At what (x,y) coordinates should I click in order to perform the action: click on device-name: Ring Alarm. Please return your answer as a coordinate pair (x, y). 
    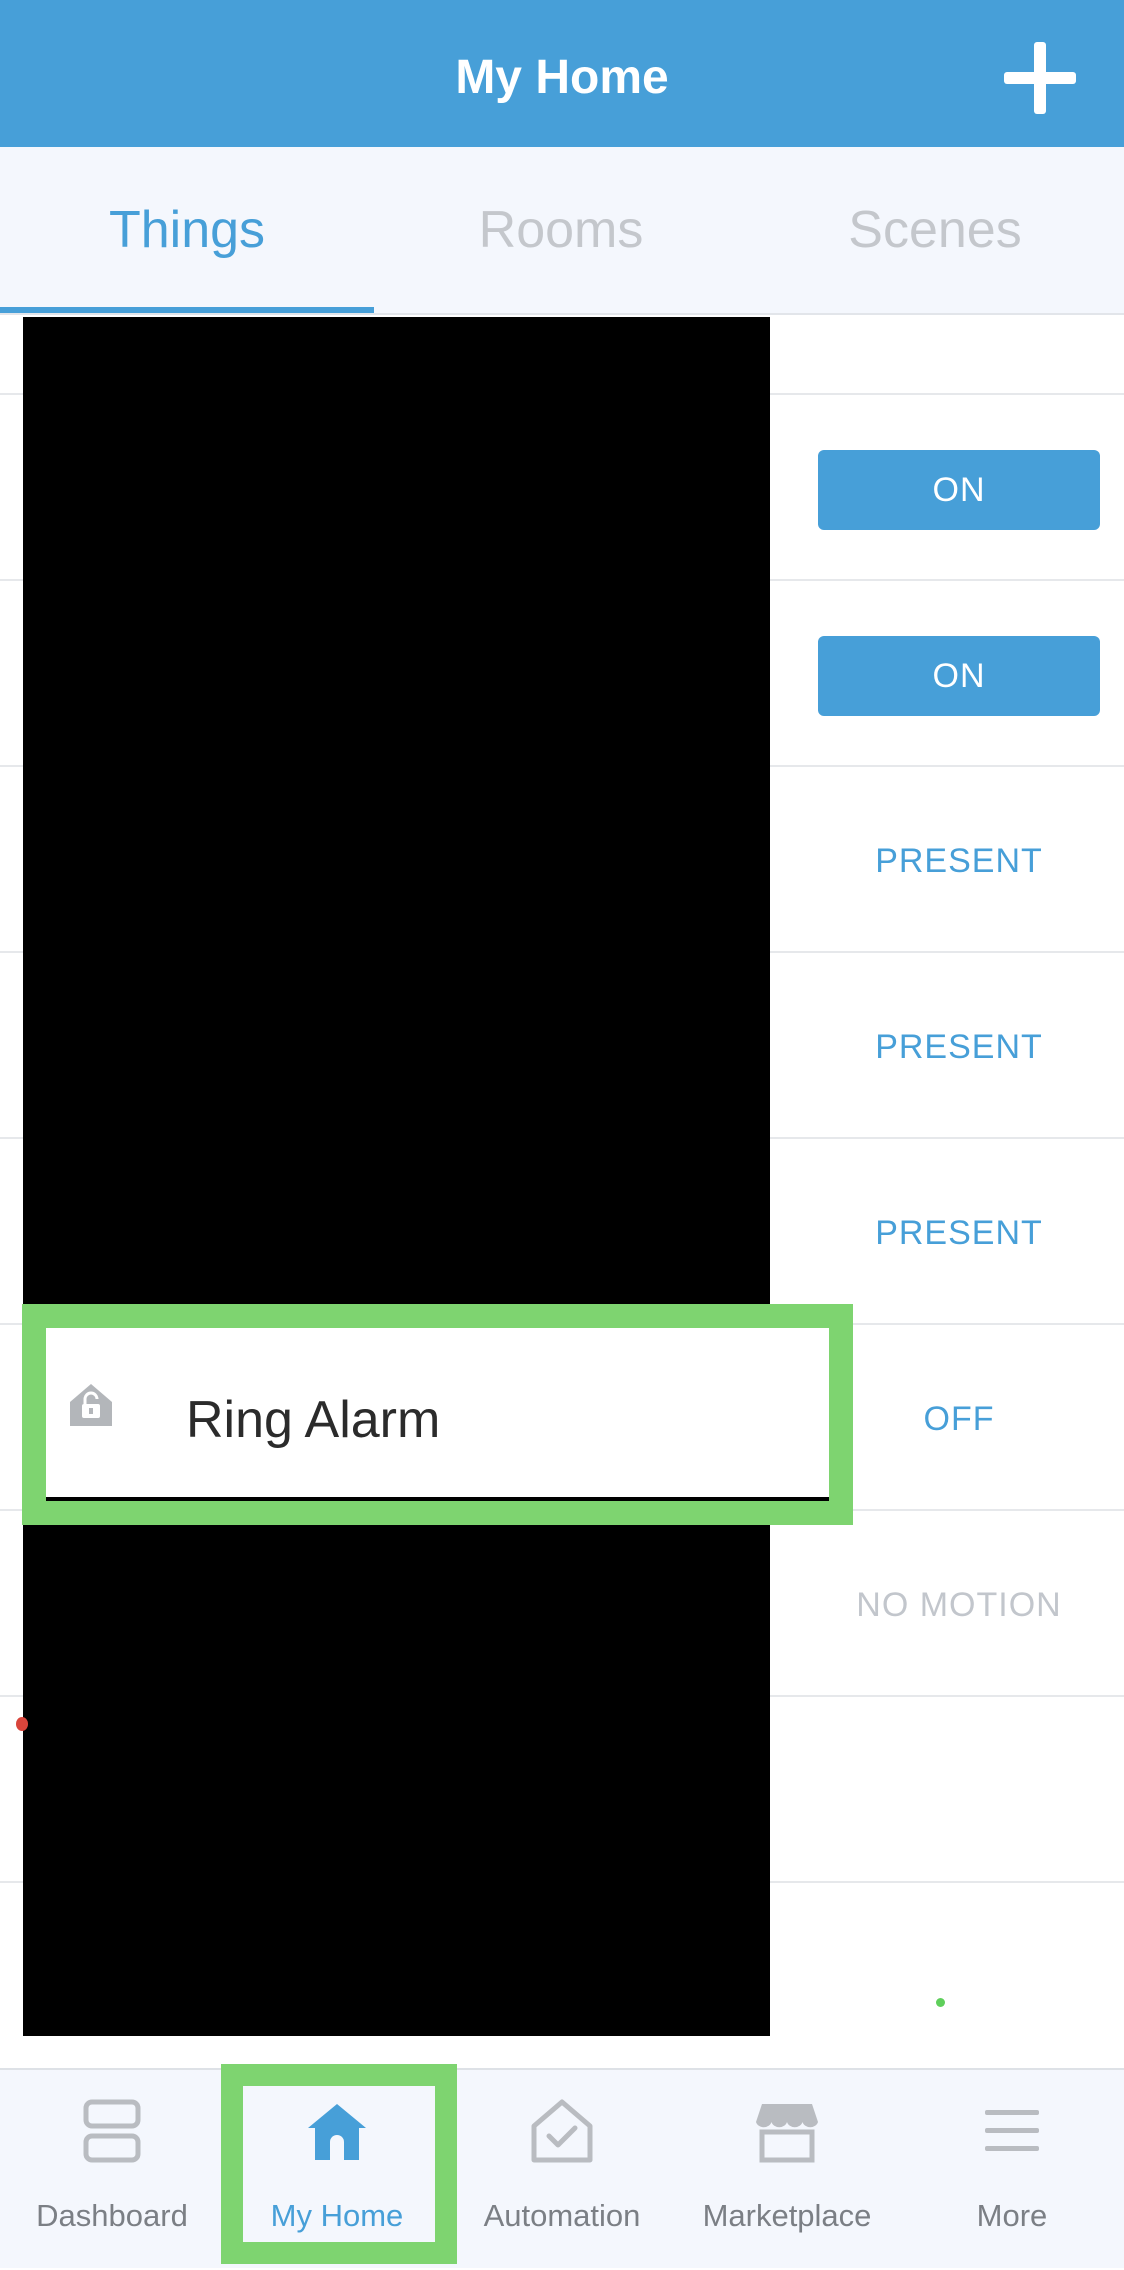
    Looking at the image, I should click on (313, 1420).